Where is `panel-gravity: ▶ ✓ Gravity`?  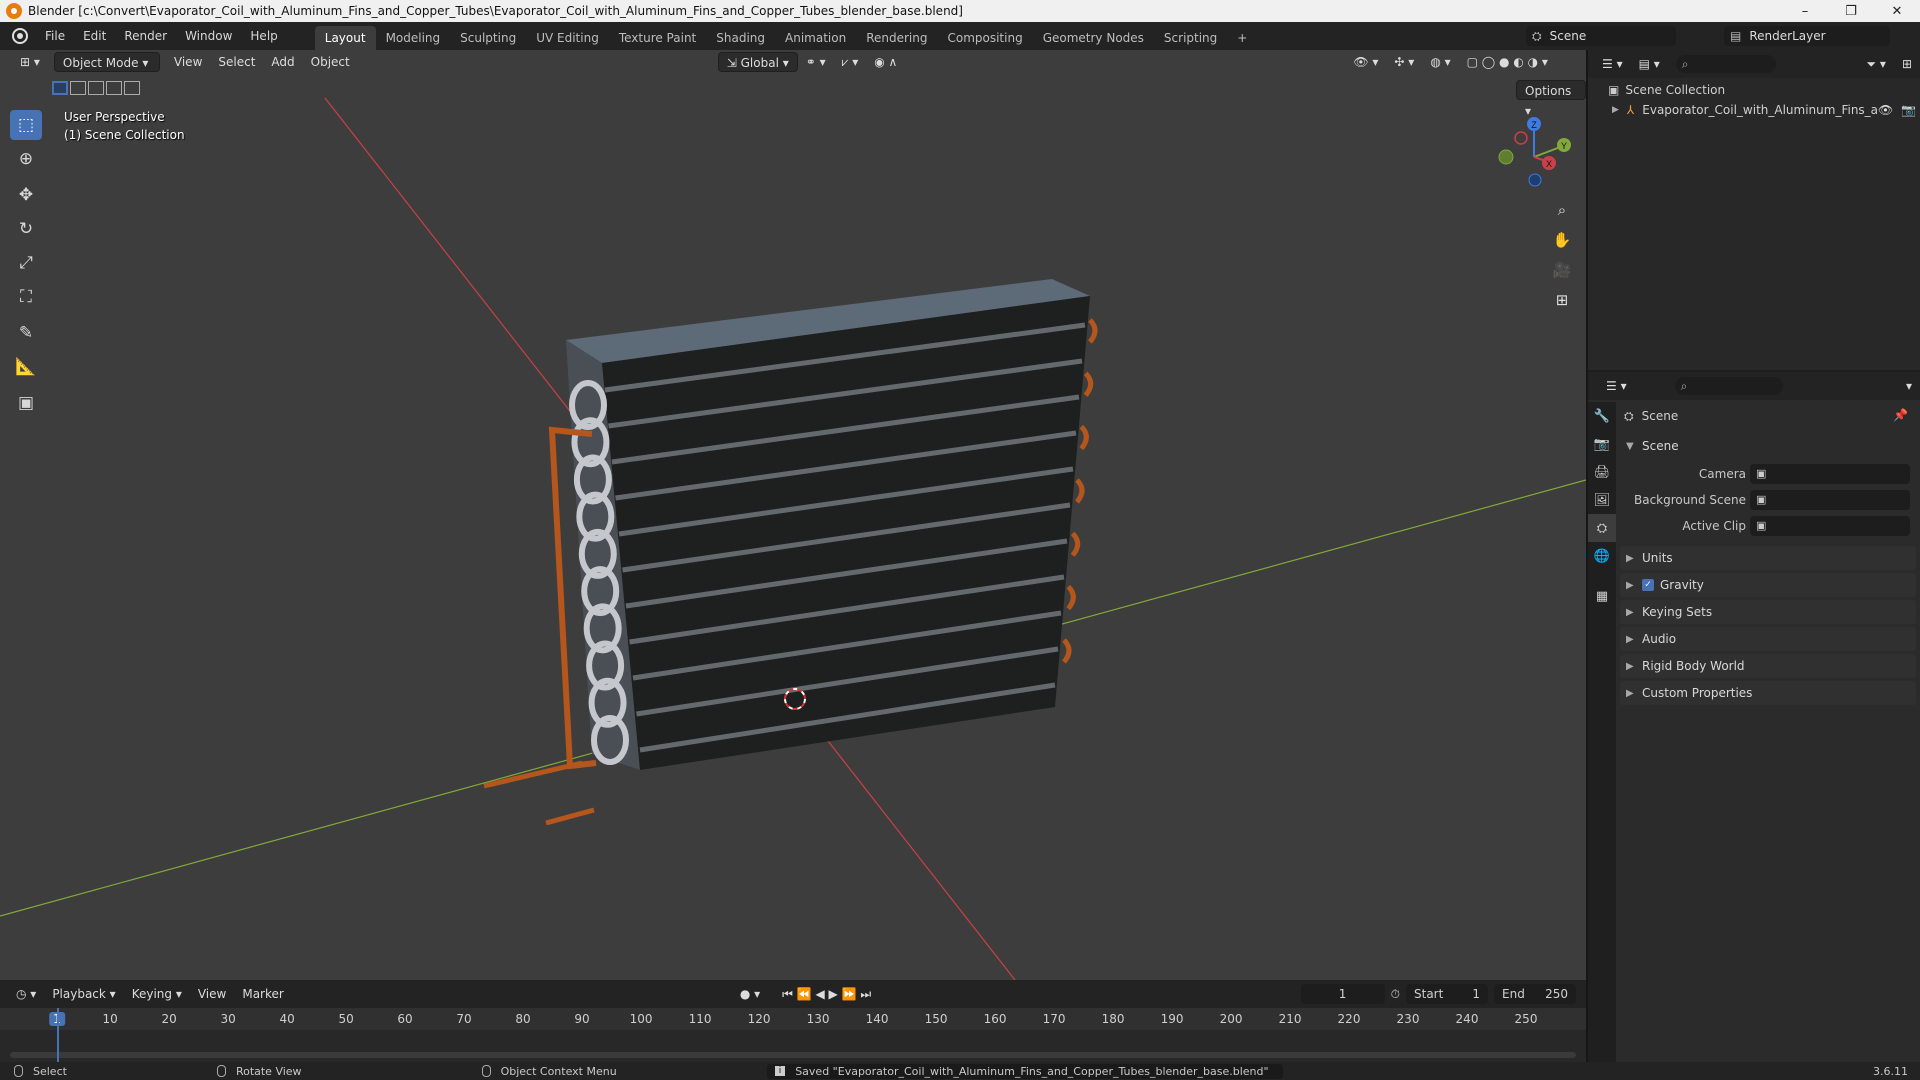
panel-gravity: ▶ ✓ Gravity is located at coordinates (1768, 585).